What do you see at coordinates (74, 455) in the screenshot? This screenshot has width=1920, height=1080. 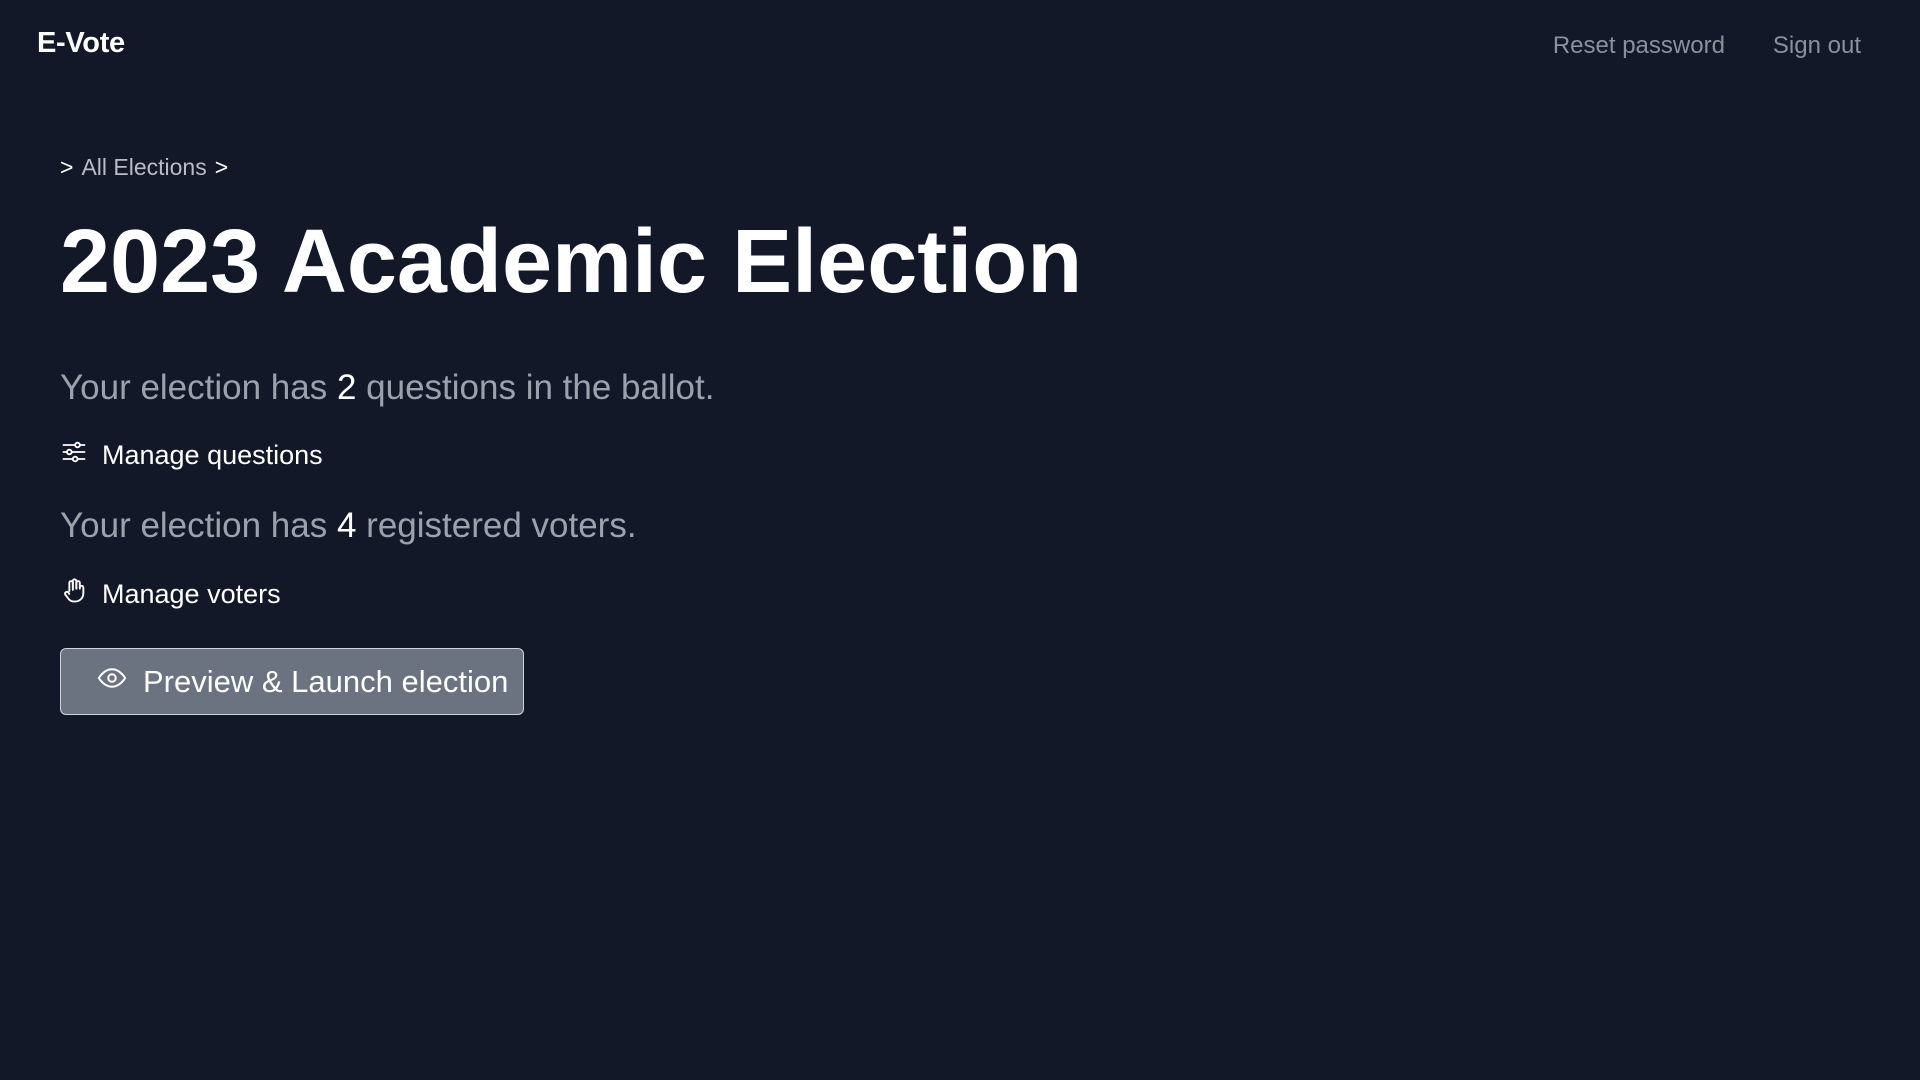 I see `sliders-icon` at bounding box center [74, 455].